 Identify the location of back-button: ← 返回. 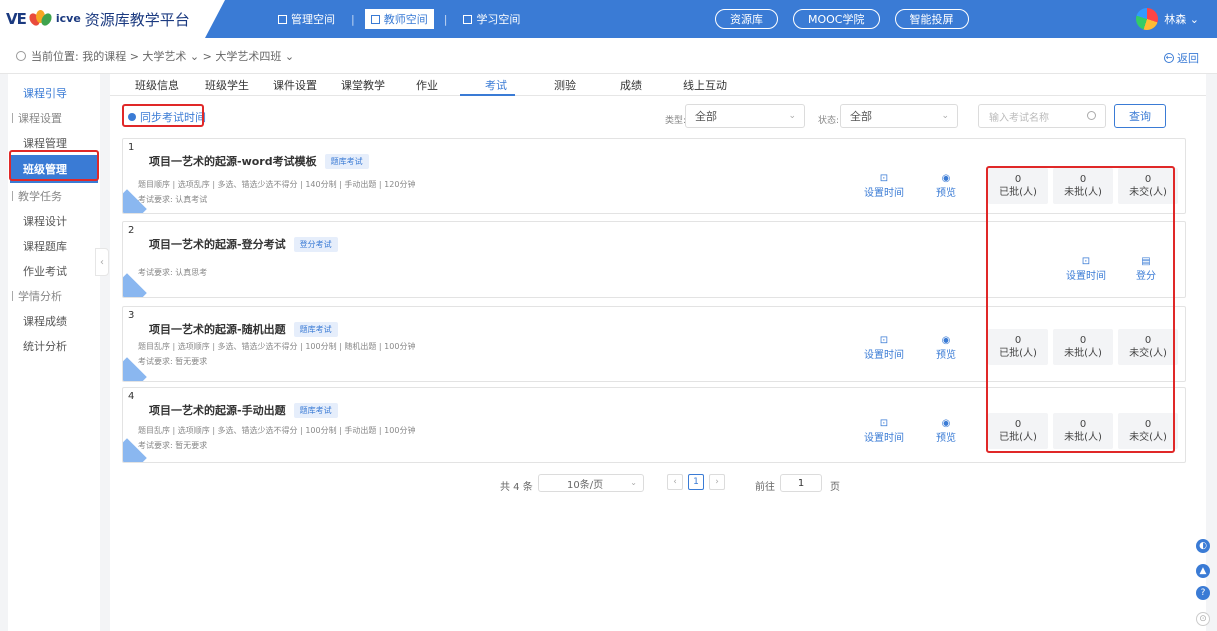
(1181, 58).